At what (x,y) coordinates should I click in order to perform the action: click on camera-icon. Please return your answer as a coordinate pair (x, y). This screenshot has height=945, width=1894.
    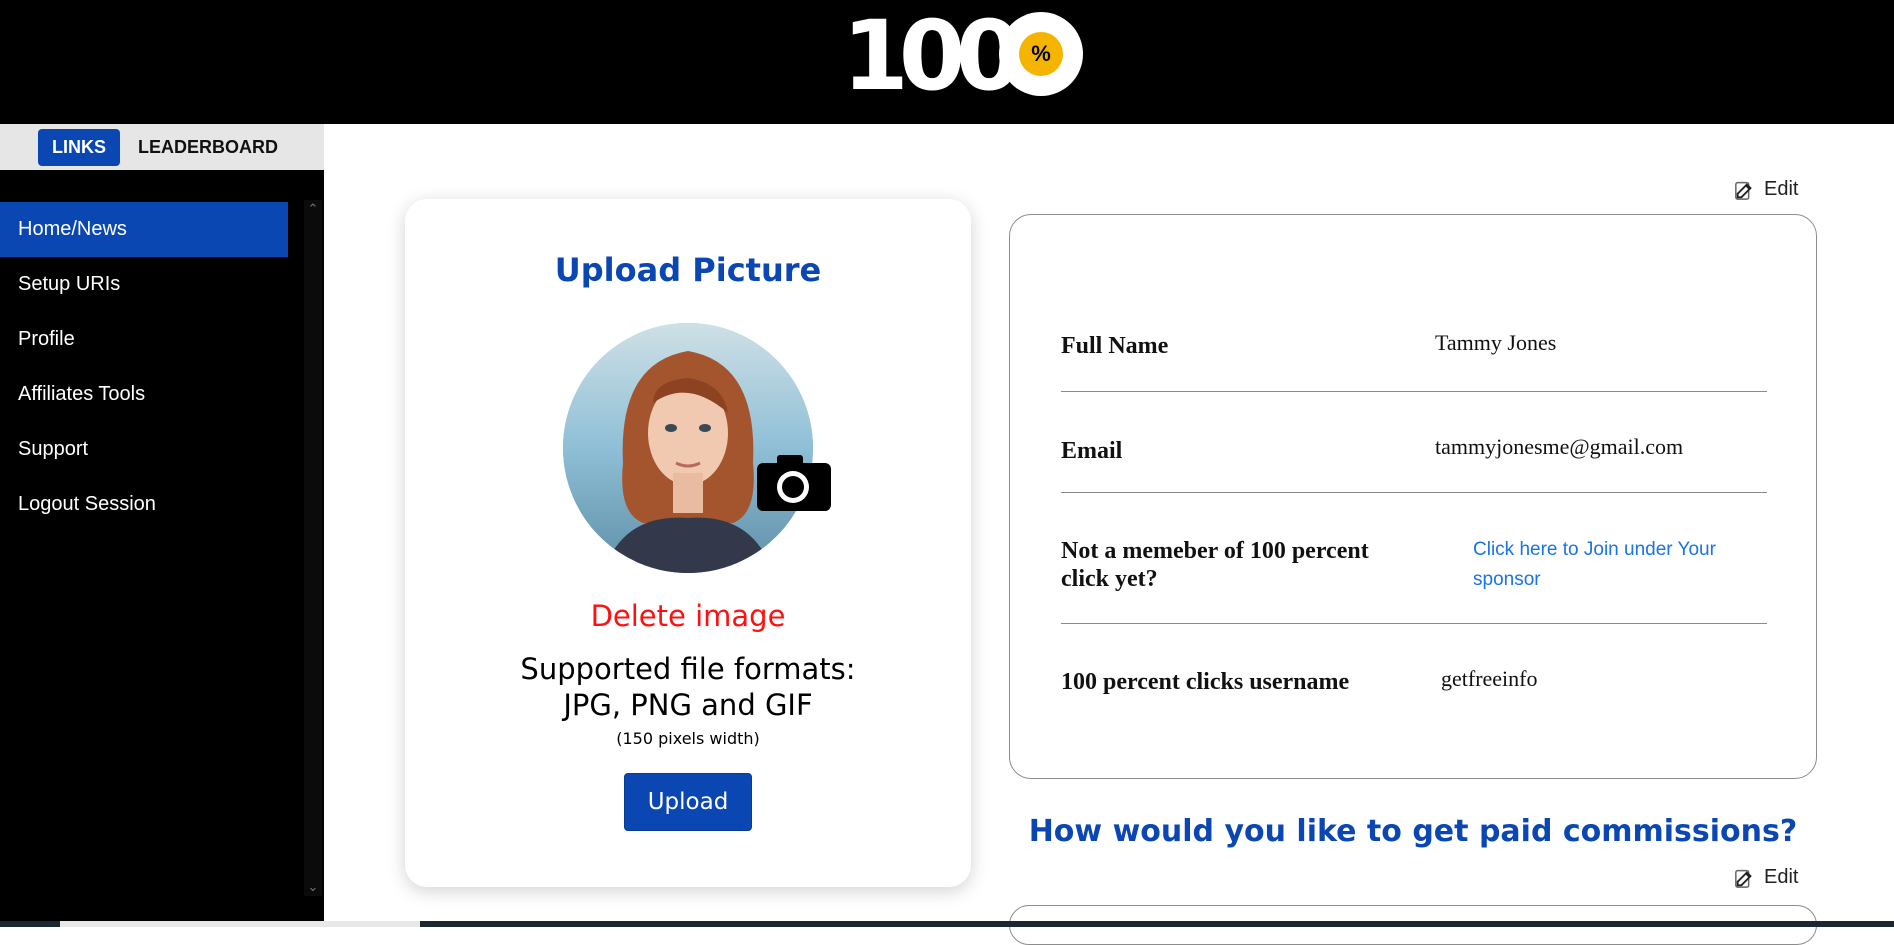
    Looking at the image, I should click on (794, 482).